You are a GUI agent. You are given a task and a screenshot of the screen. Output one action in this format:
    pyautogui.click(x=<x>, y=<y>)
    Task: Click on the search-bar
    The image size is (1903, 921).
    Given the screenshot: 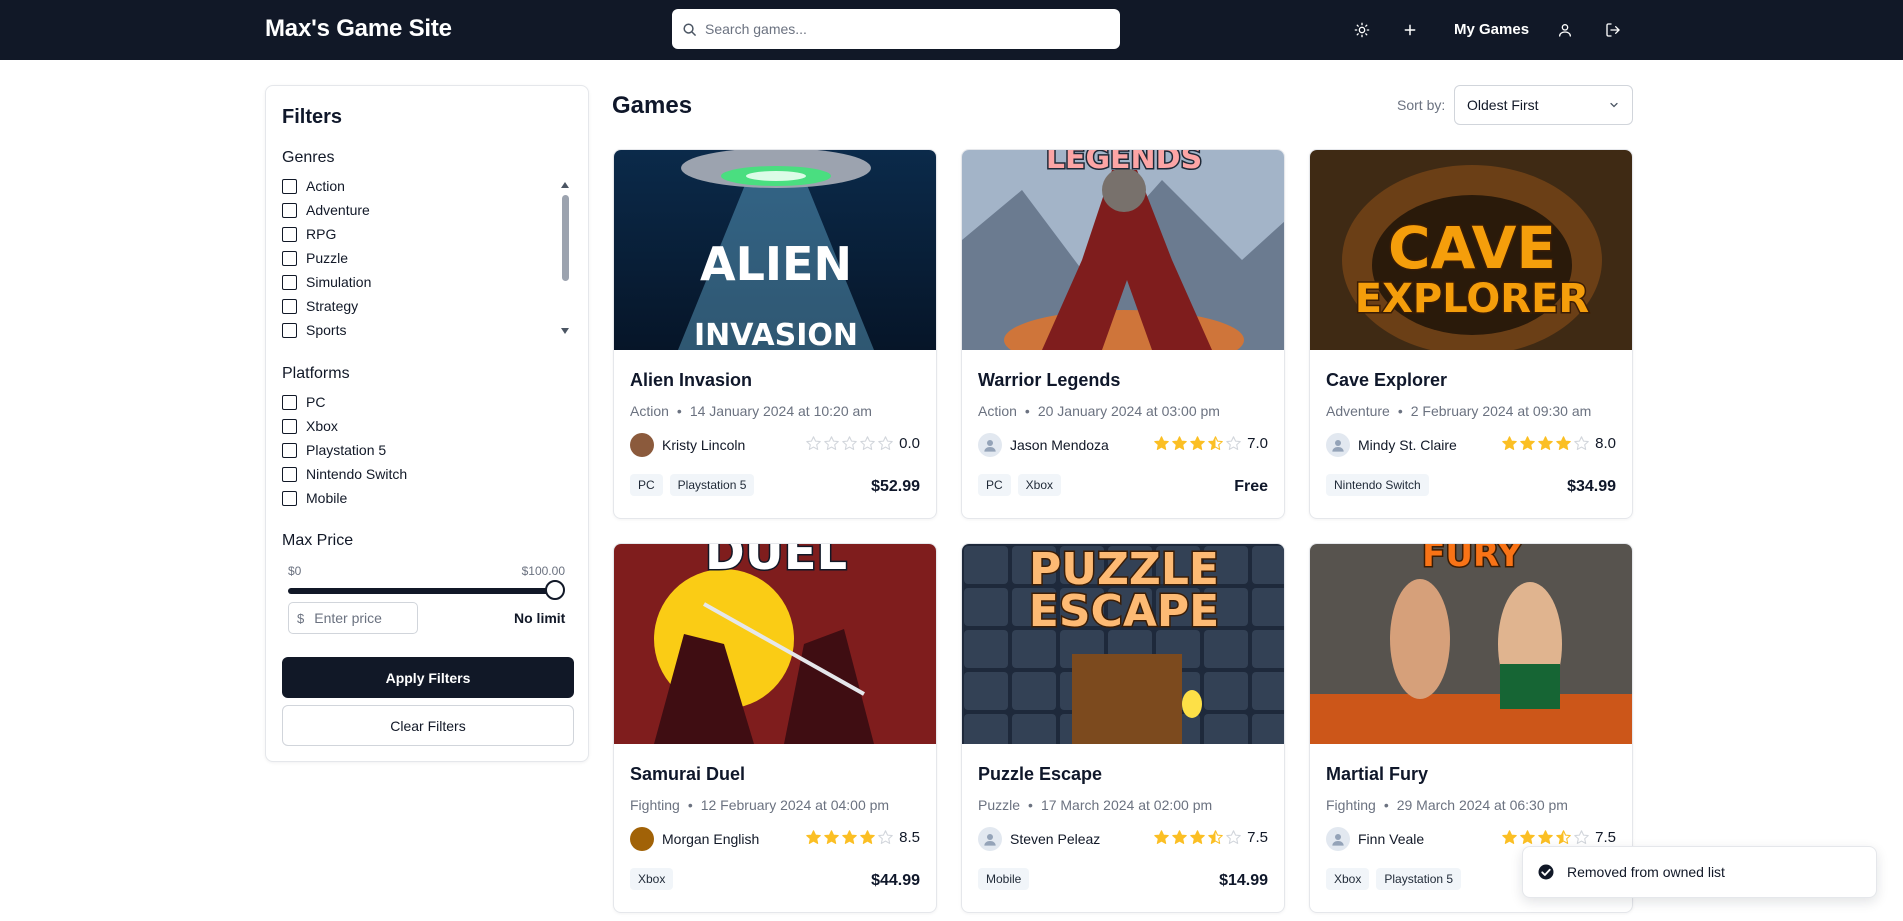 What is the action you would take?
    pyautogui.click(x=896, y=29)
    